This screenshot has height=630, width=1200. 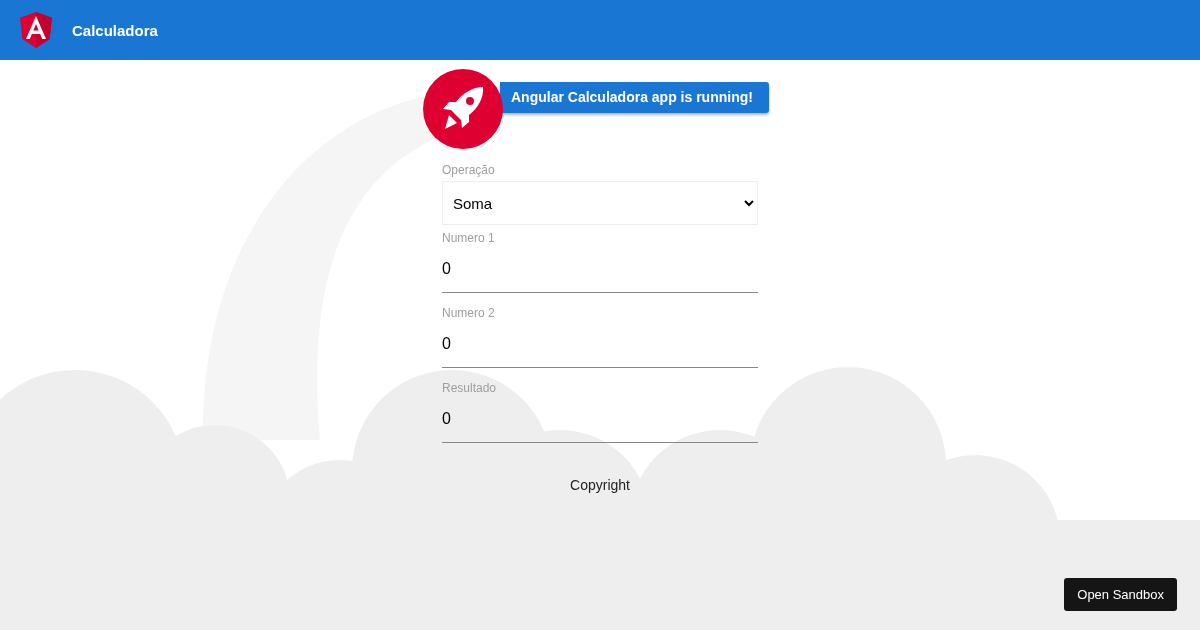 What do you see at coordinates (634, 97) in the screenshot?
I see `running-banner: Angular Calculadora app is running!` at bounding box center [634, 97].